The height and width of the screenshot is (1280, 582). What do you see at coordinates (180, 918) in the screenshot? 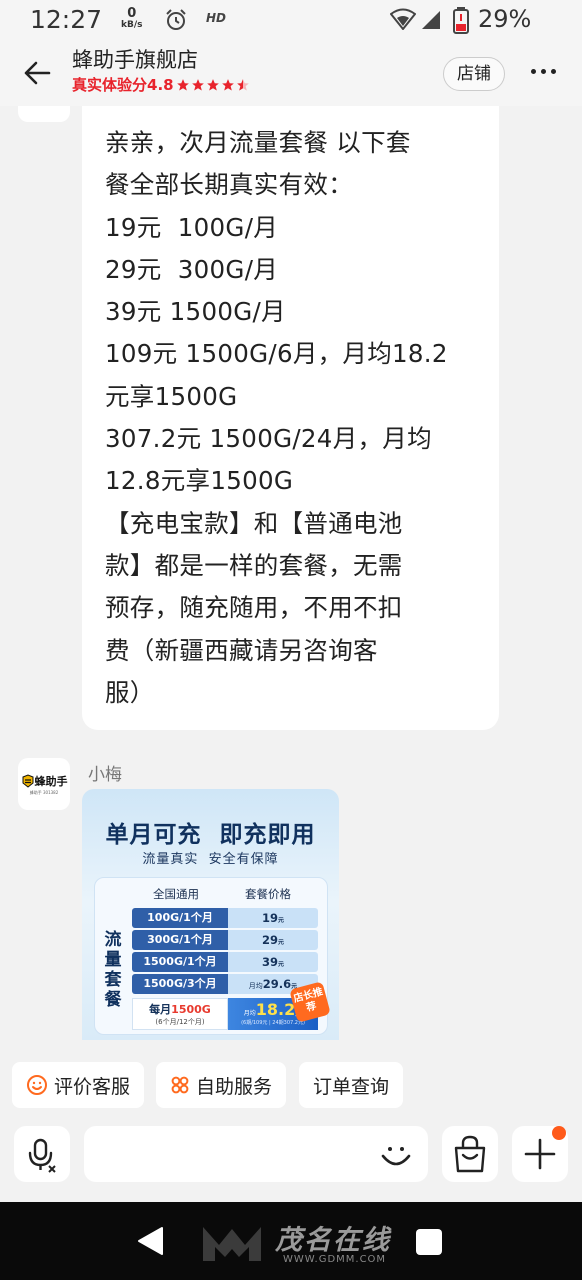
I see `promo-plan: 100G/1个月` at bounding box center [180, 918].